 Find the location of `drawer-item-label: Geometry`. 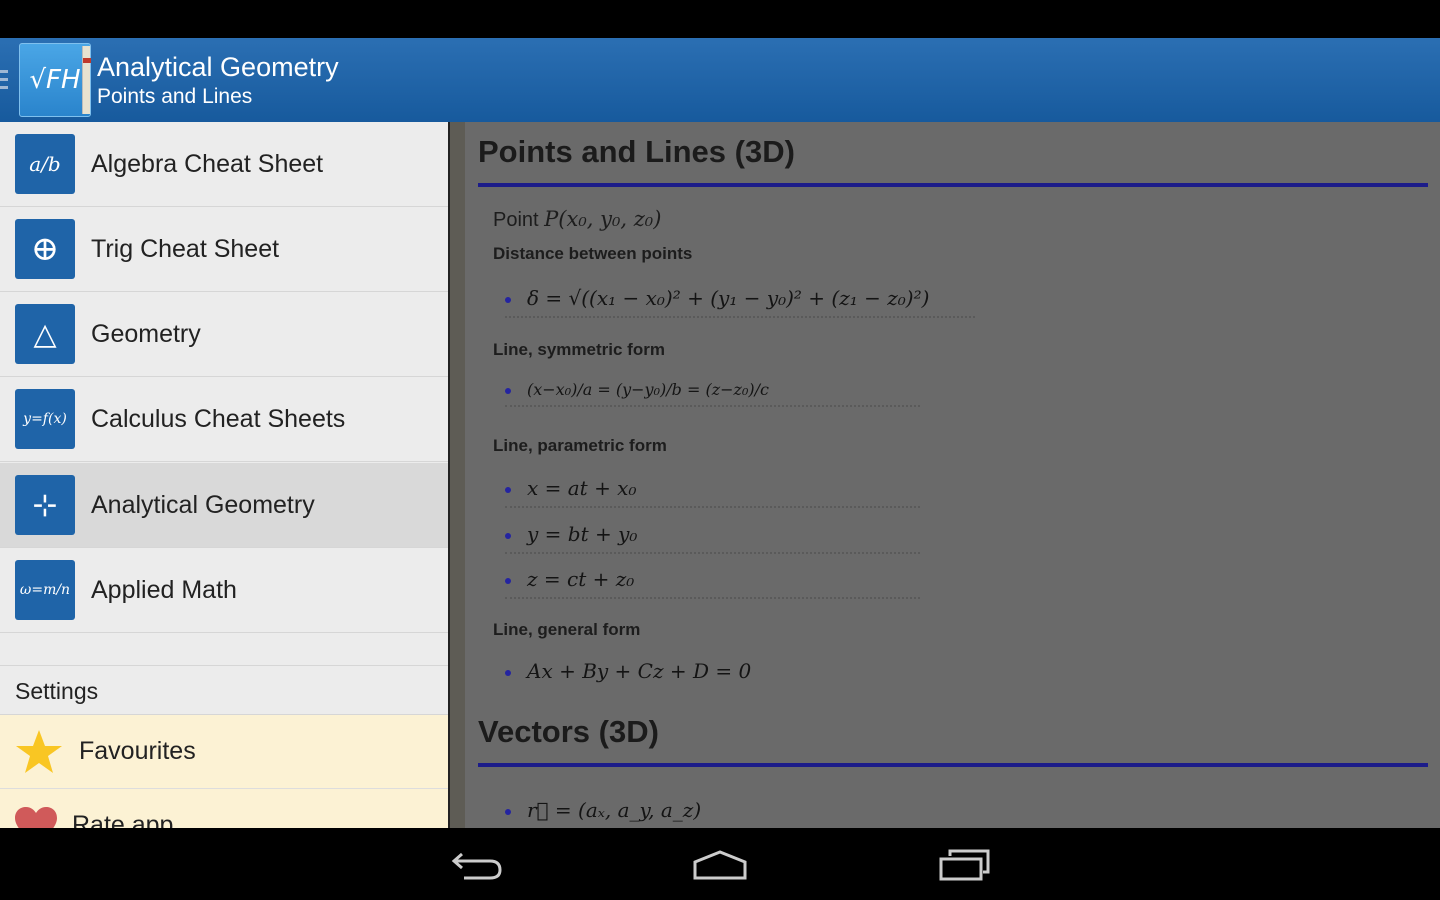

drawer-item-label: Geometry is located at coordinates (146, 333).